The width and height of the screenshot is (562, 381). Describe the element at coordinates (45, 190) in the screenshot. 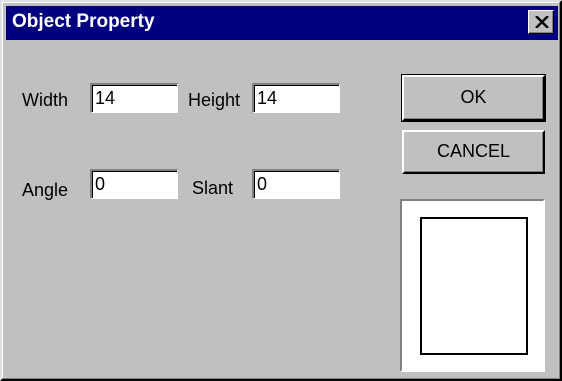

I see `angle-label: Angle` at that location.